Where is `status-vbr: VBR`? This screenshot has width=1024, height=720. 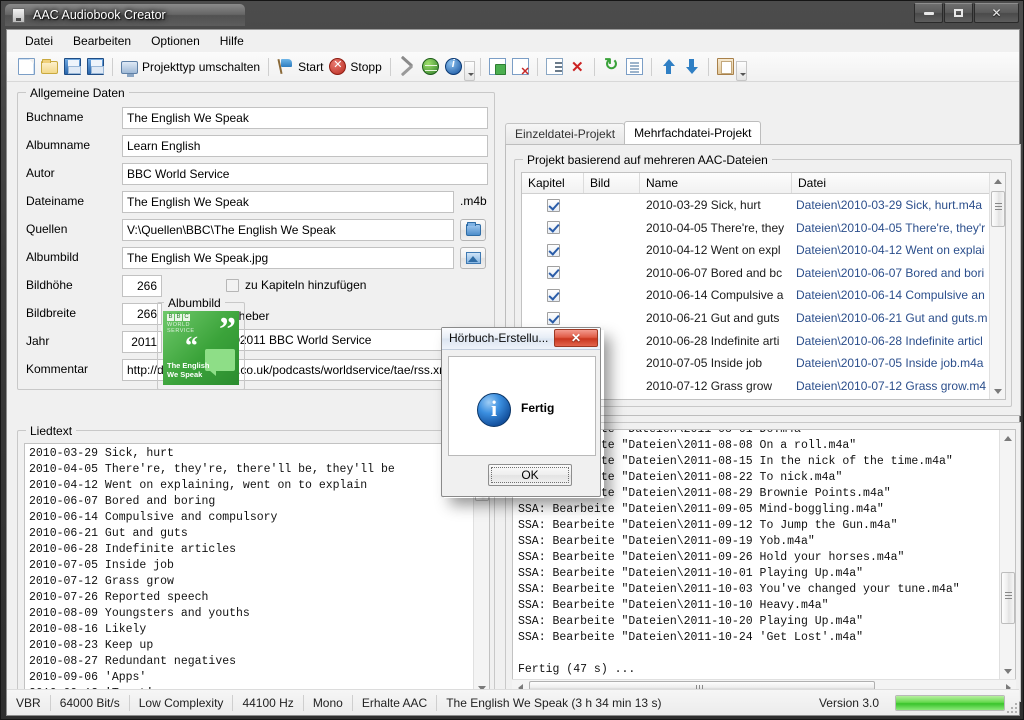 status-vbr: VBR is located at coordinates (29, 702).